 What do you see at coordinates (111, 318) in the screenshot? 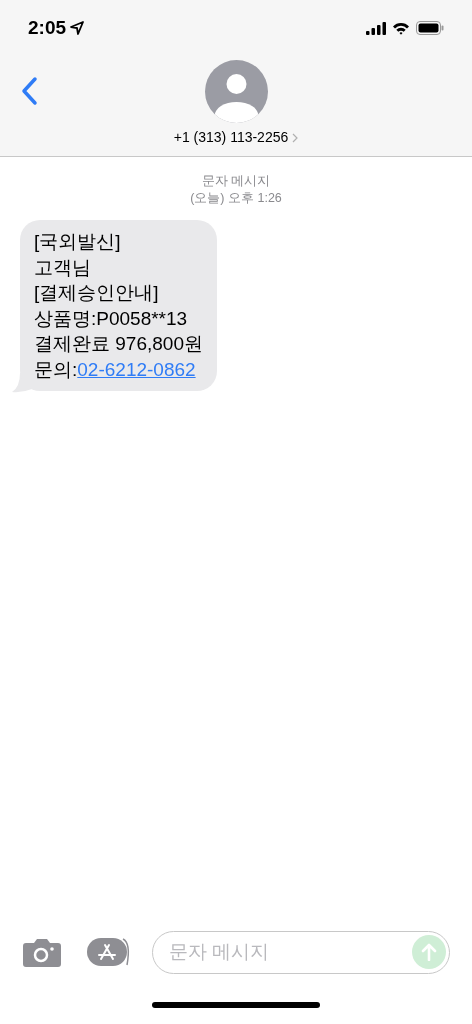
I see `message-line: 상품명:P0058**13` at bounding box center [111, 318].